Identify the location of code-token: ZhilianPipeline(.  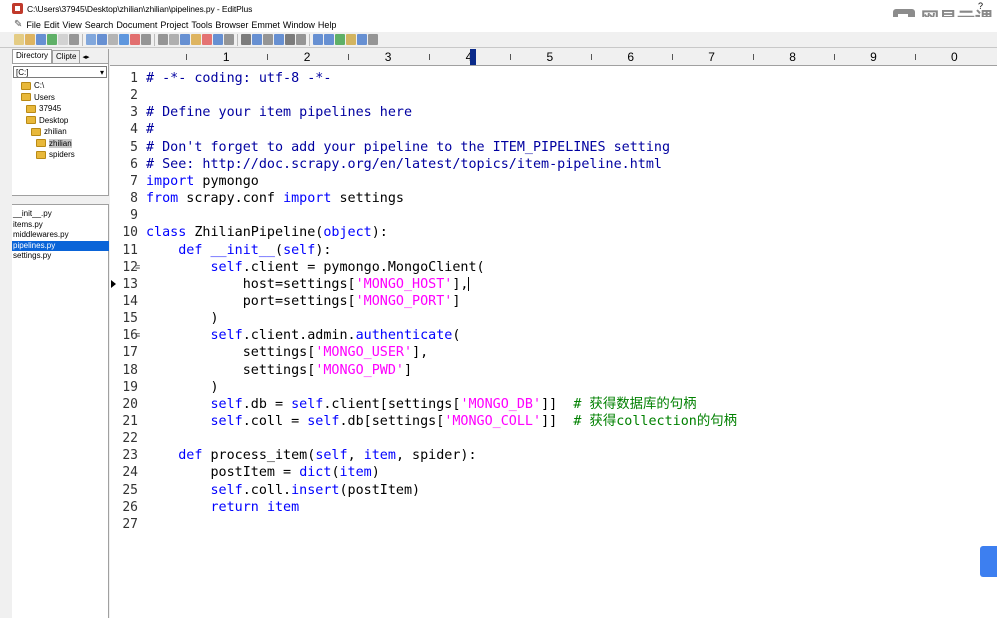
(255, 233).